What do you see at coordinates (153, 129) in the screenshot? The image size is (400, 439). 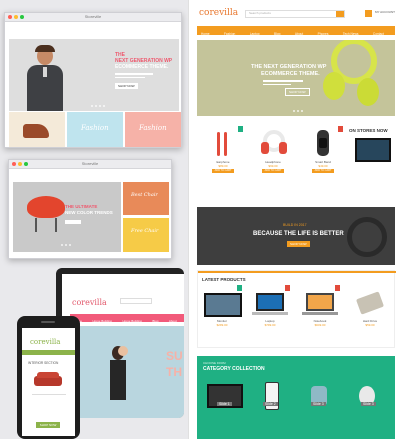 I see `tile-fashion-pink: Fashion` at bounding box center [153, 129].